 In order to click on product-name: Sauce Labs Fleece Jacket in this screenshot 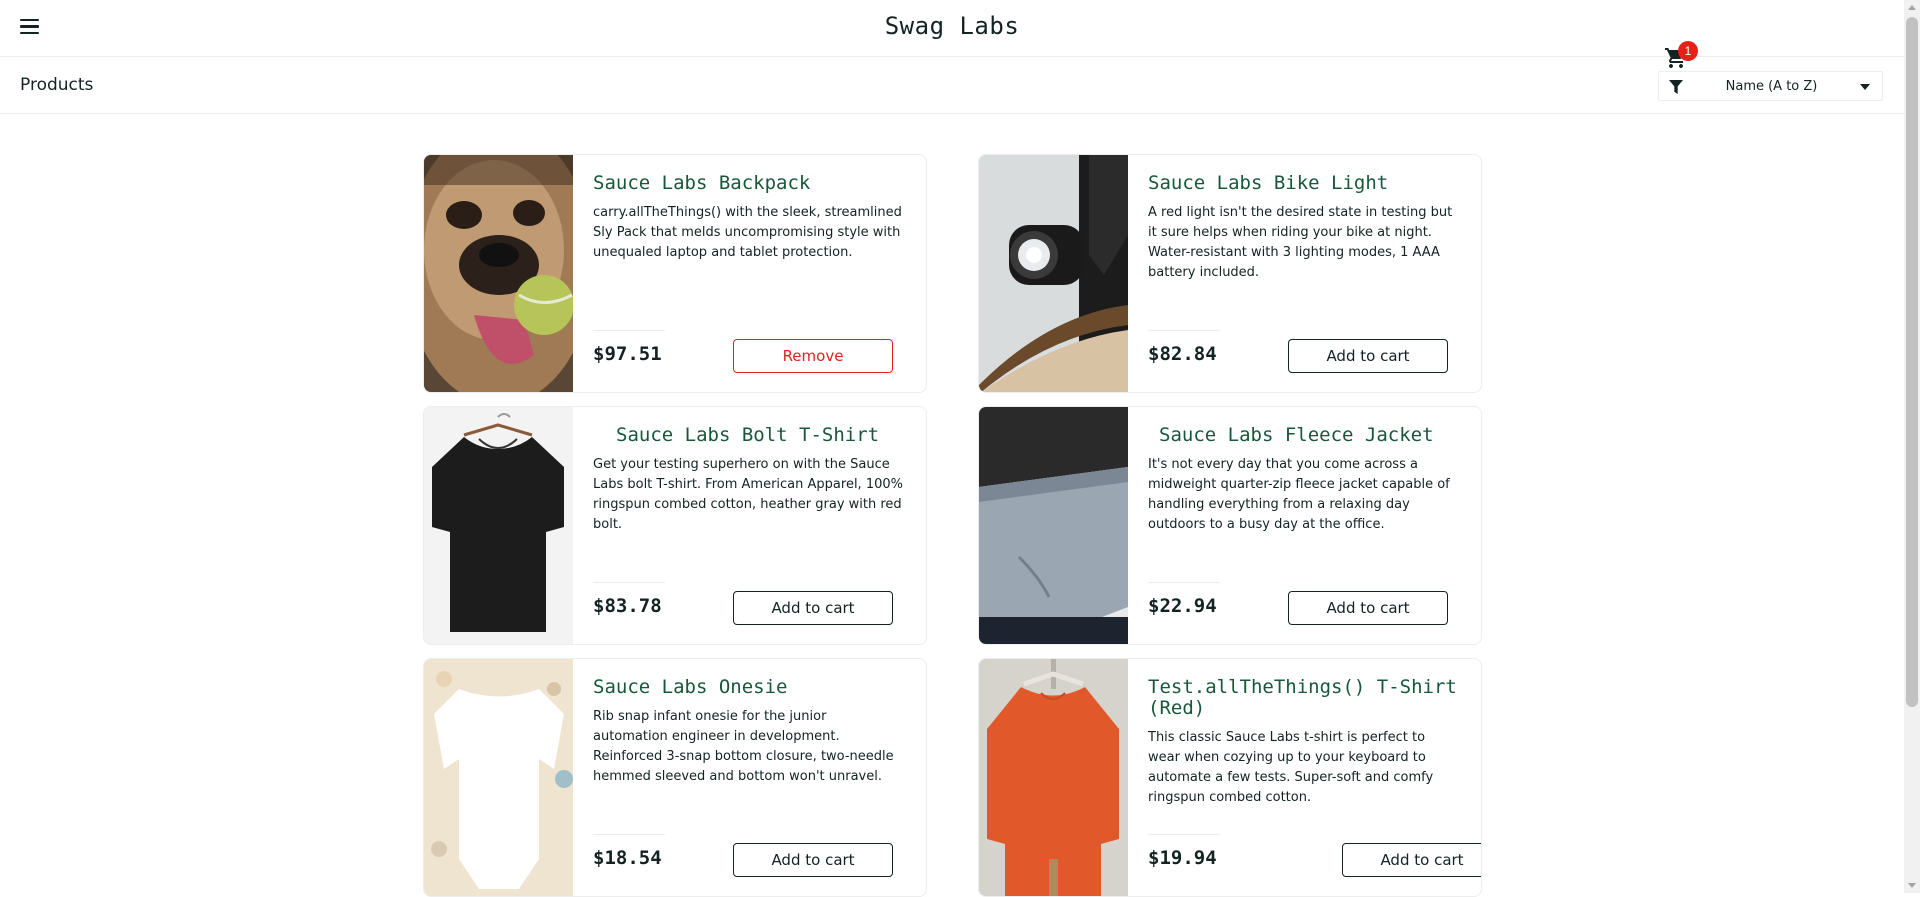, I will do `click(1303, 435)`.